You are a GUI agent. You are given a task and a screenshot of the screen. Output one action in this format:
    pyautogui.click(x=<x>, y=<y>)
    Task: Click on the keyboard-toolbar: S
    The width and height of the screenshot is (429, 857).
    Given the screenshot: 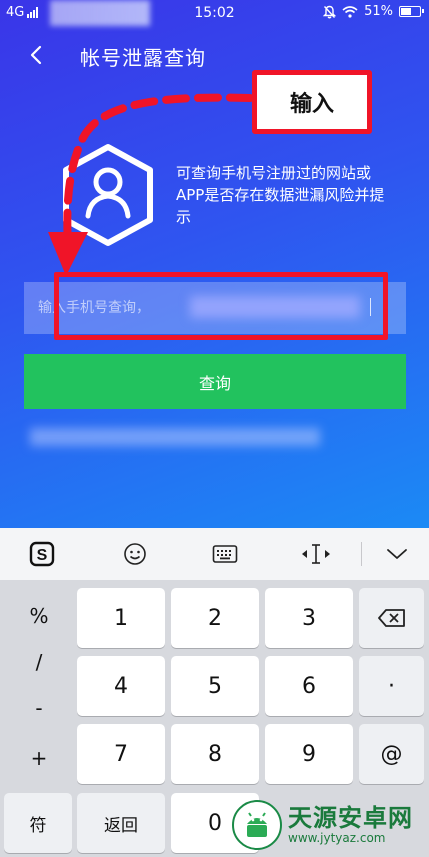 What is the action you would take?
    pyautogui.click(x=214, y=554)
    